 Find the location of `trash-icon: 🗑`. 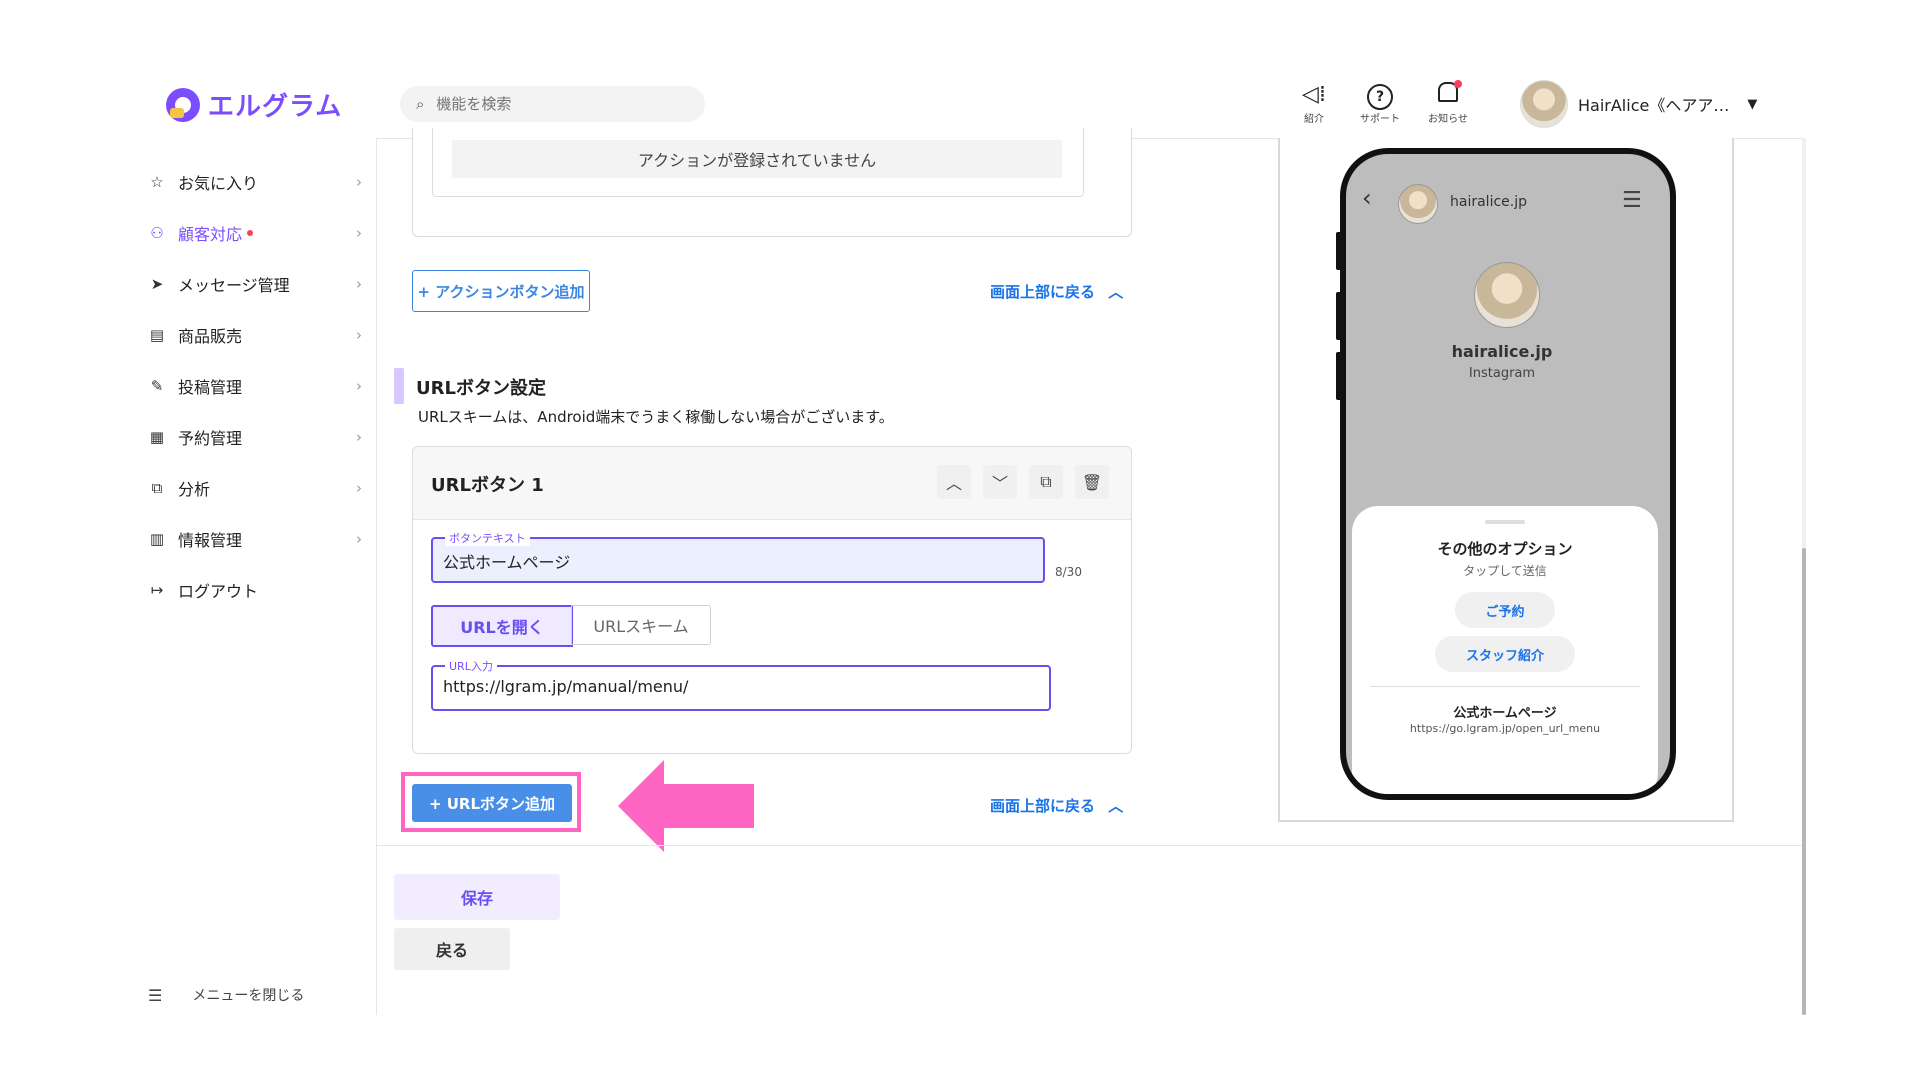

trash-icon: 🗑 is located at coordinates (1092, 482).